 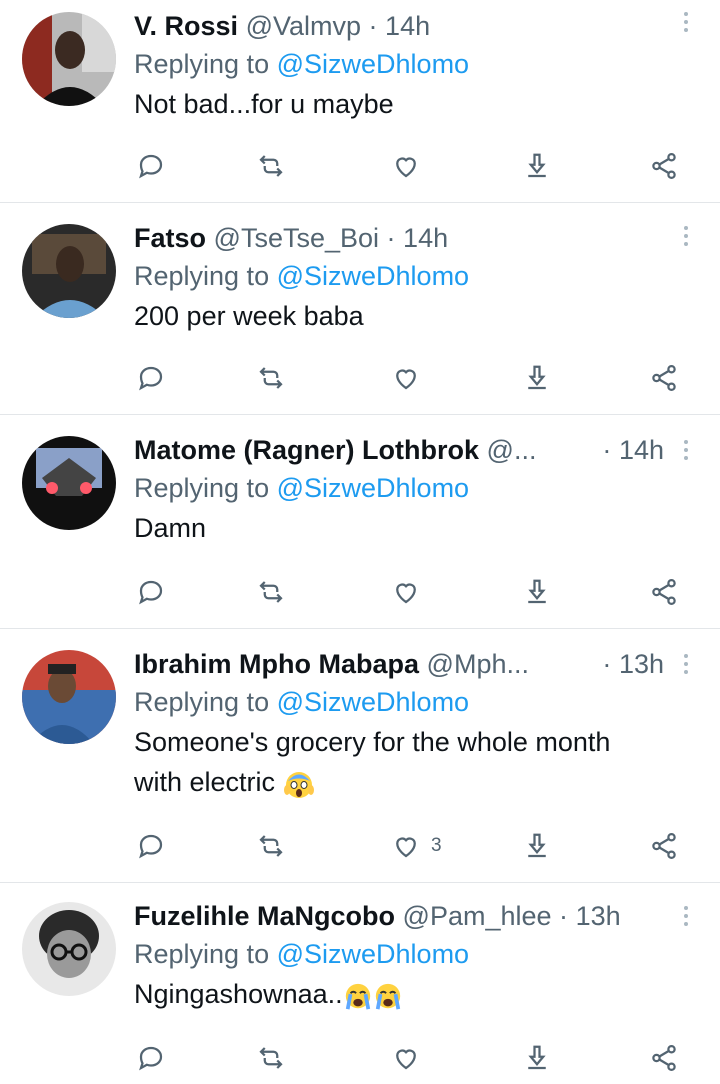 I want to click on reply-header: Matome (Ragner) Lothbrok @... · 14h, so click(x=399, y=450).